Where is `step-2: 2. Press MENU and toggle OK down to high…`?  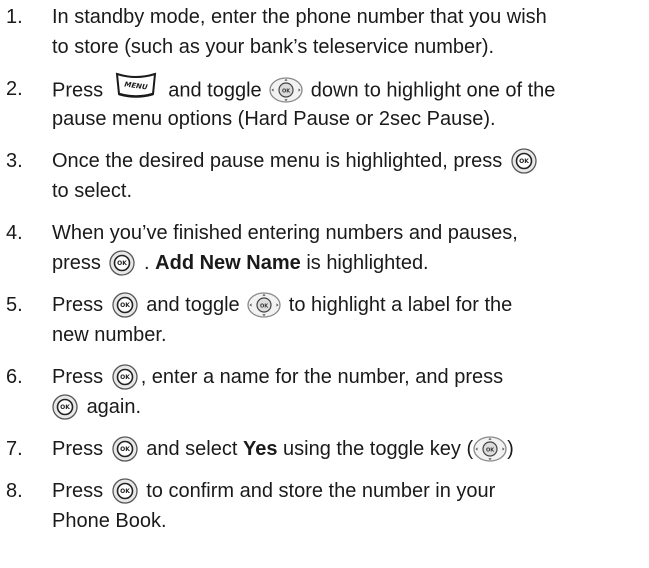
step-2: 2. Press MENU and toggle OK down to high… is located at coordinates (324, 103).